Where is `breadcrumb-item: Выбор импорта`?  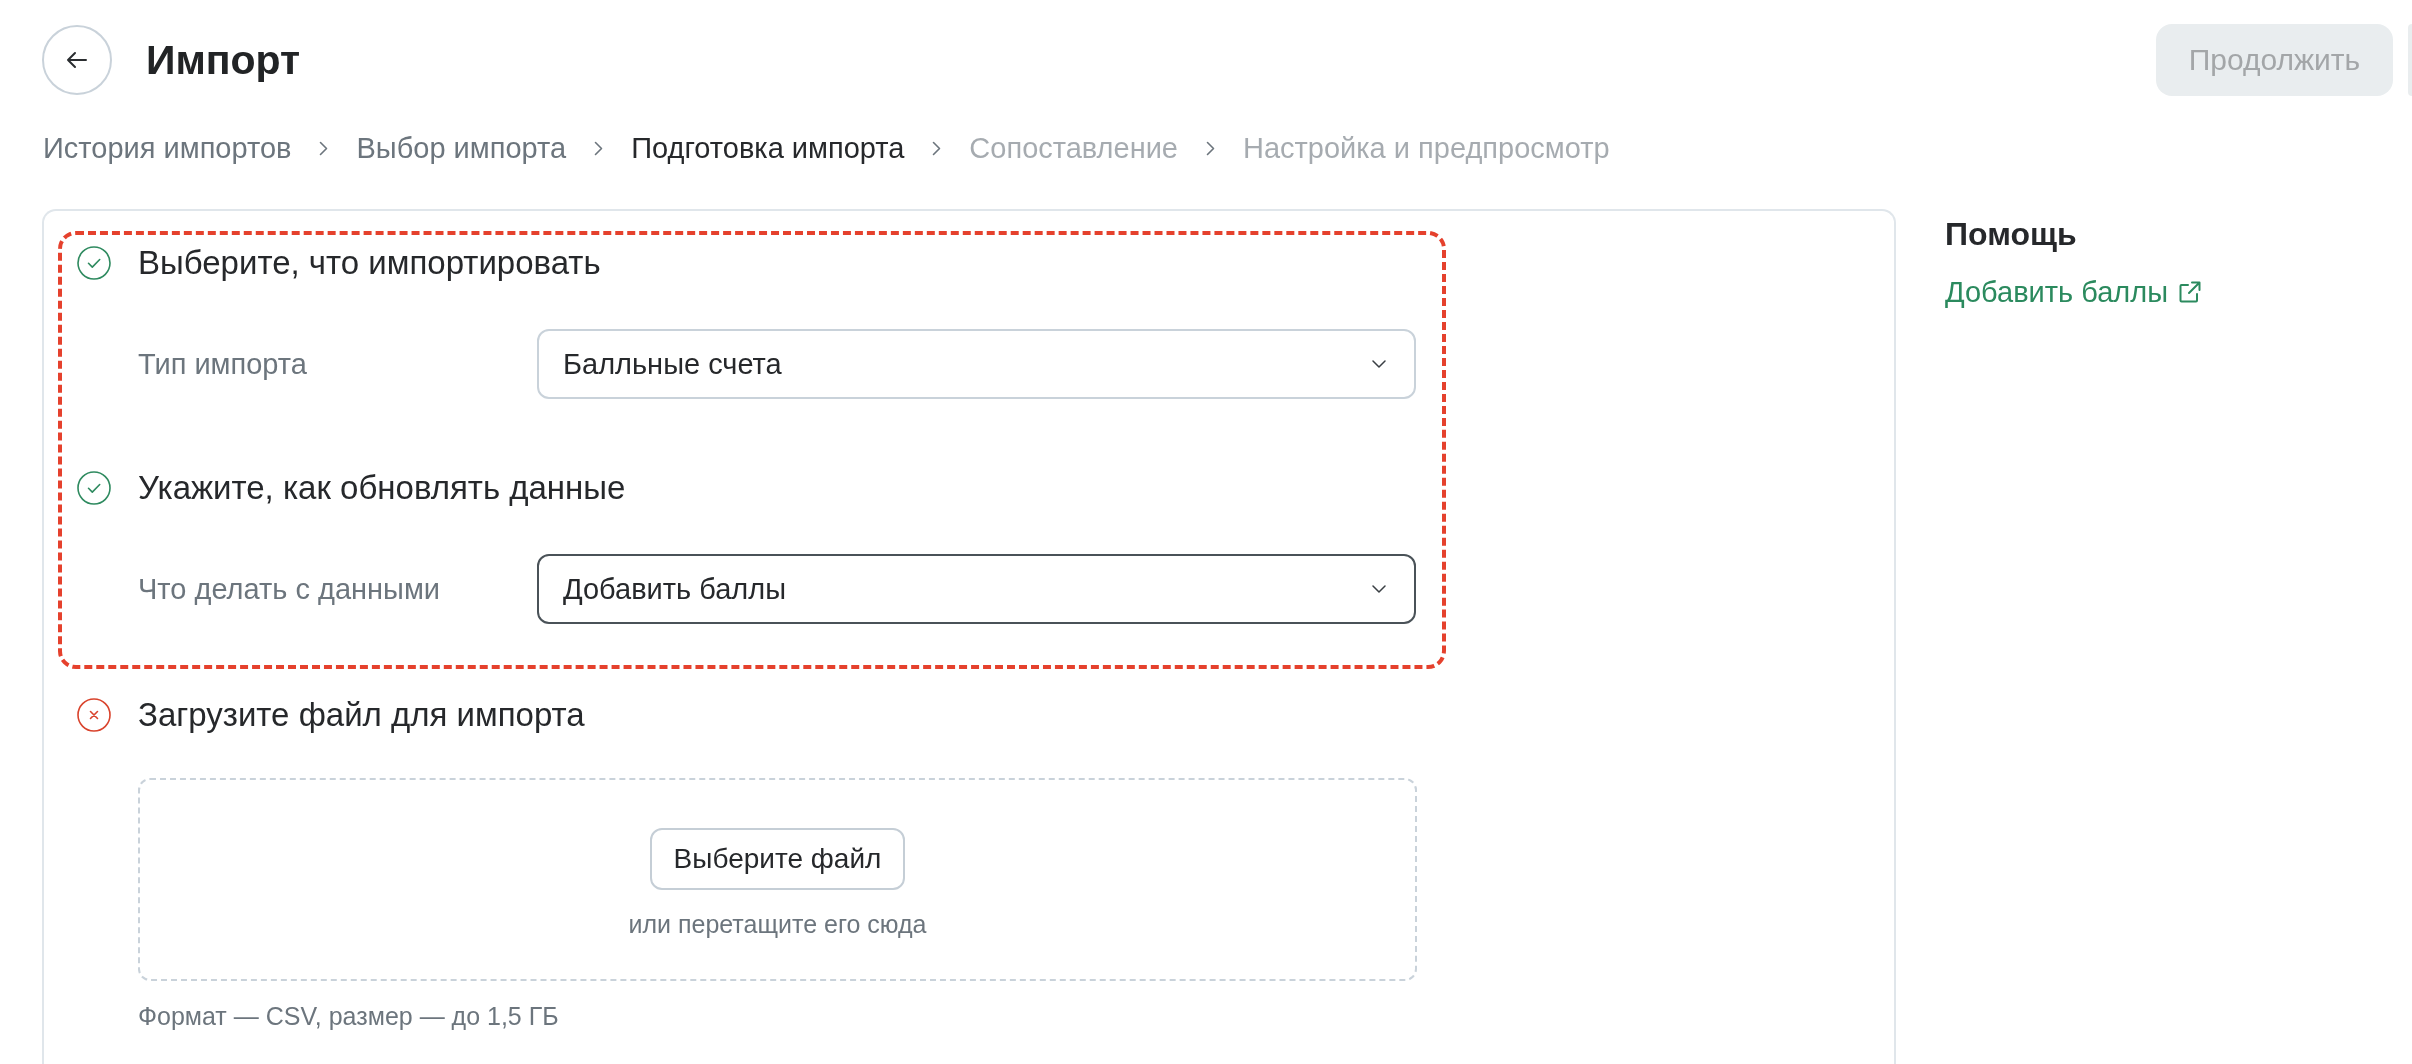 breadcrumb-item: Выбор импорта is located at coordinates (461, 148).